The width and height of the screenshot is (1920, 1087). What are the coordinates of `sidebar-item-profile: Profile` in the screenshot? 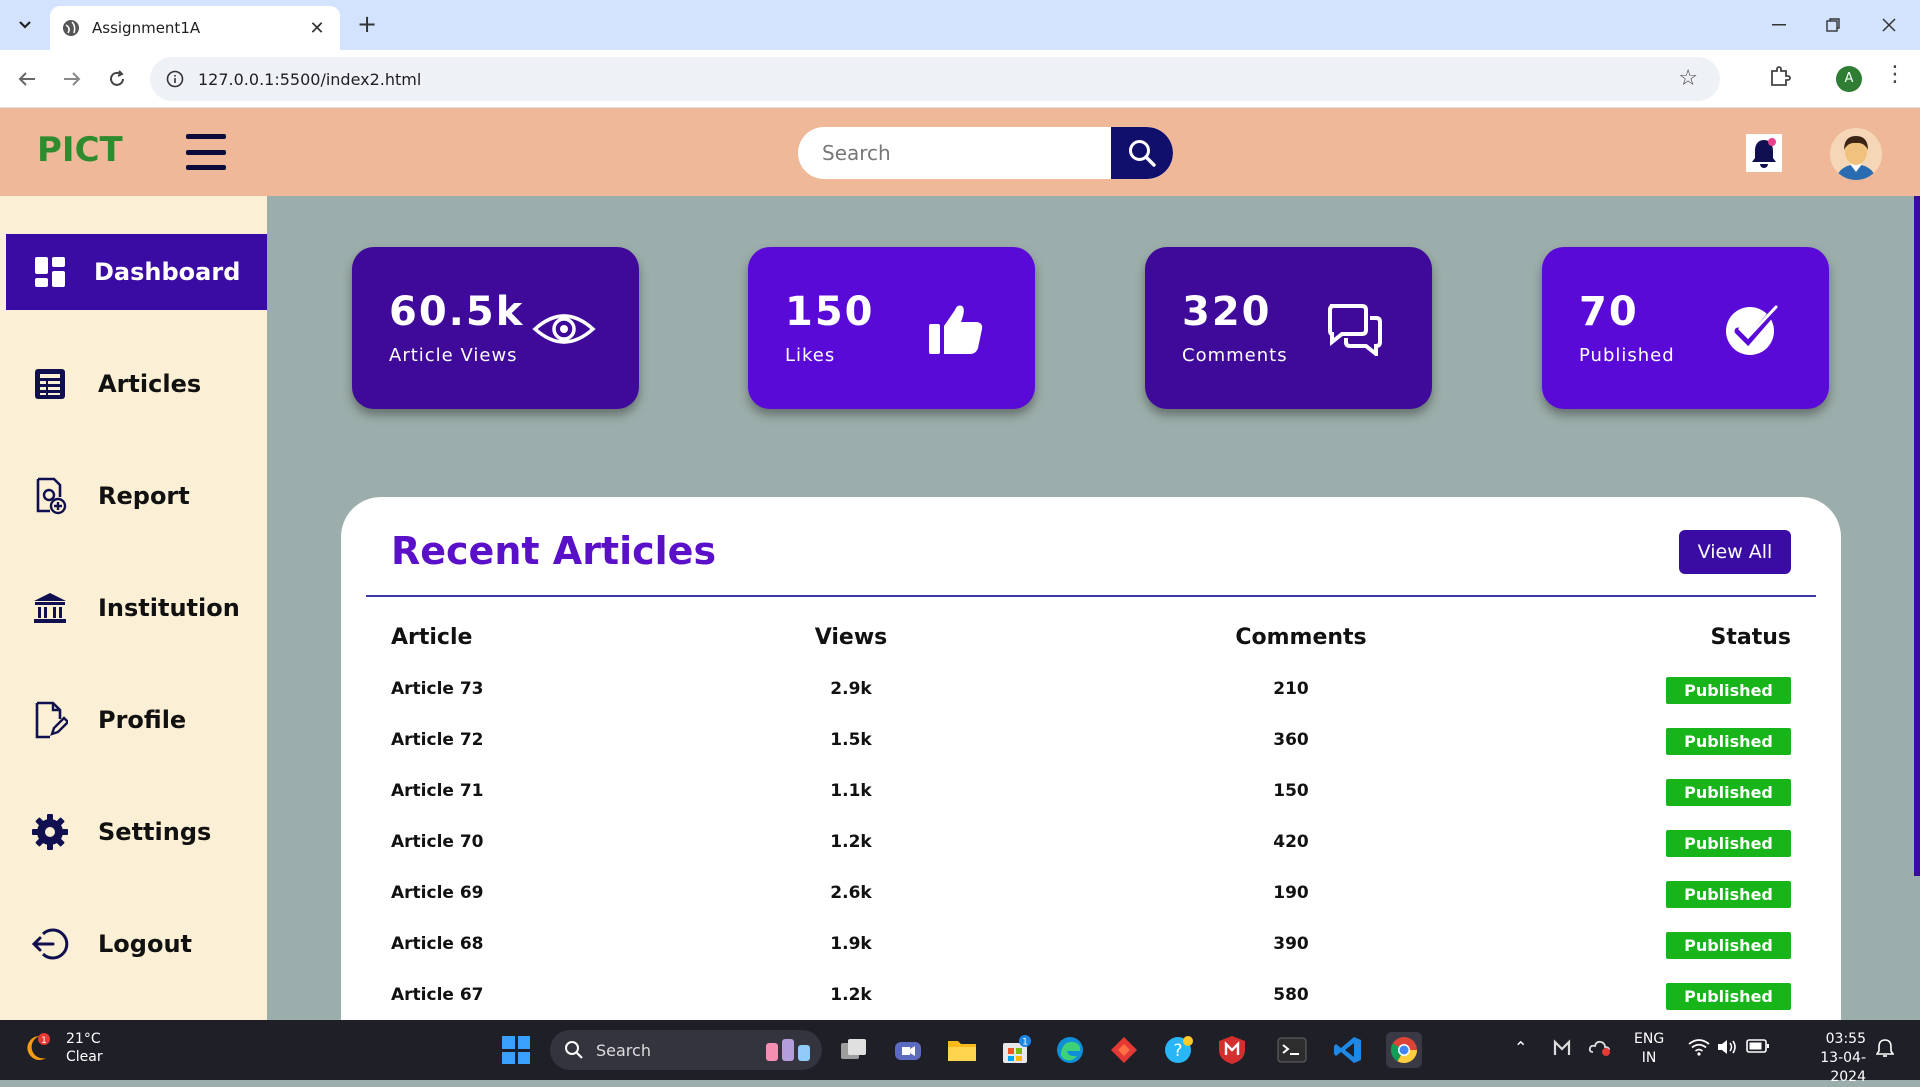 It's located at (136, 720).